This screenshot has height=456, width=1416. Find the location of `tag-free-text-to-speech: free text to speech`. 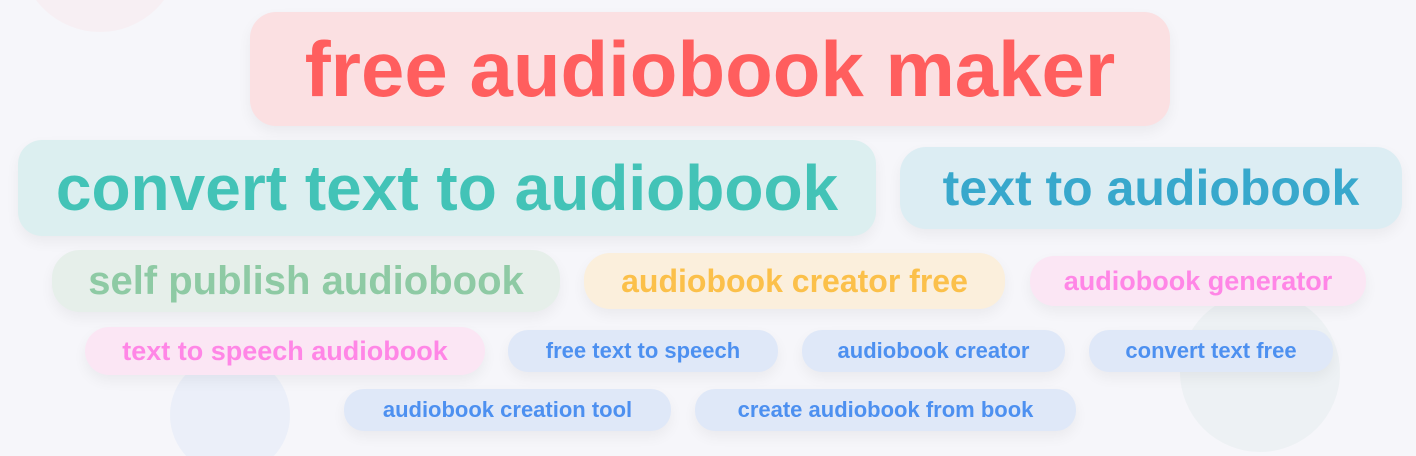

tag-free-text-to-speech: free text to speech is located at coordinates (643, 351).